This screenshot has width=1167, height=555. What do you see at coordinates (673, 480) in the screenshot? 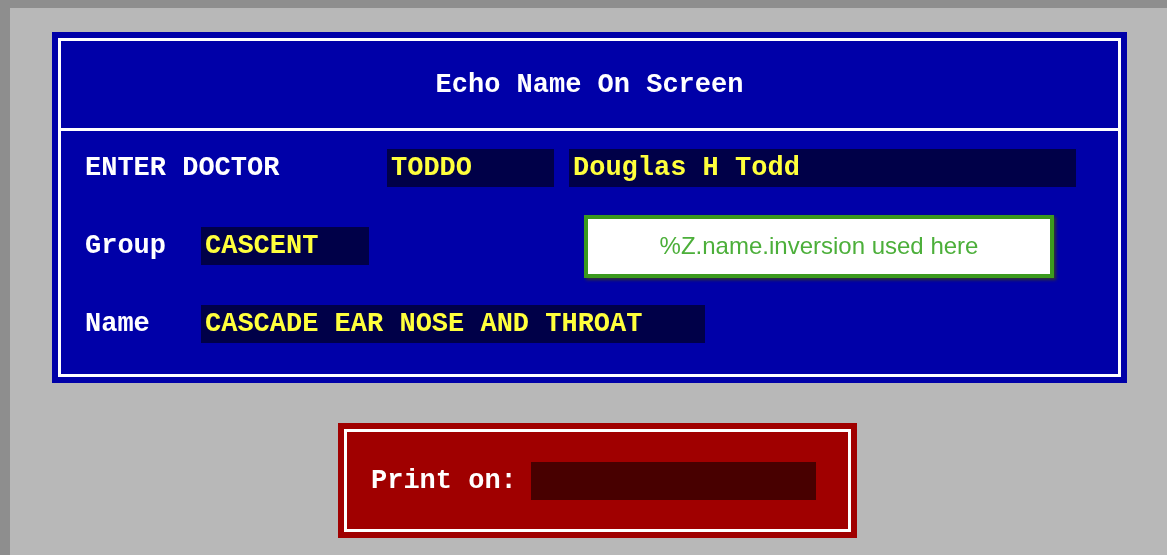
I see `print-input-field` at bounding box center [673, 480].